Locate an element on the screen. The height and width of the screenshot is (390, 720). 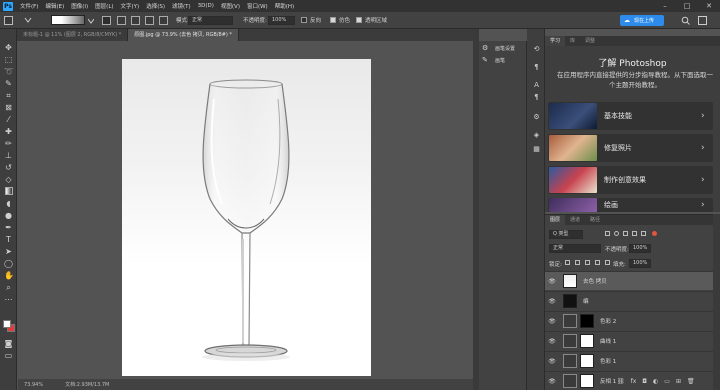
blur-tool-icon: ◖ is located at coordinates (8, 203).